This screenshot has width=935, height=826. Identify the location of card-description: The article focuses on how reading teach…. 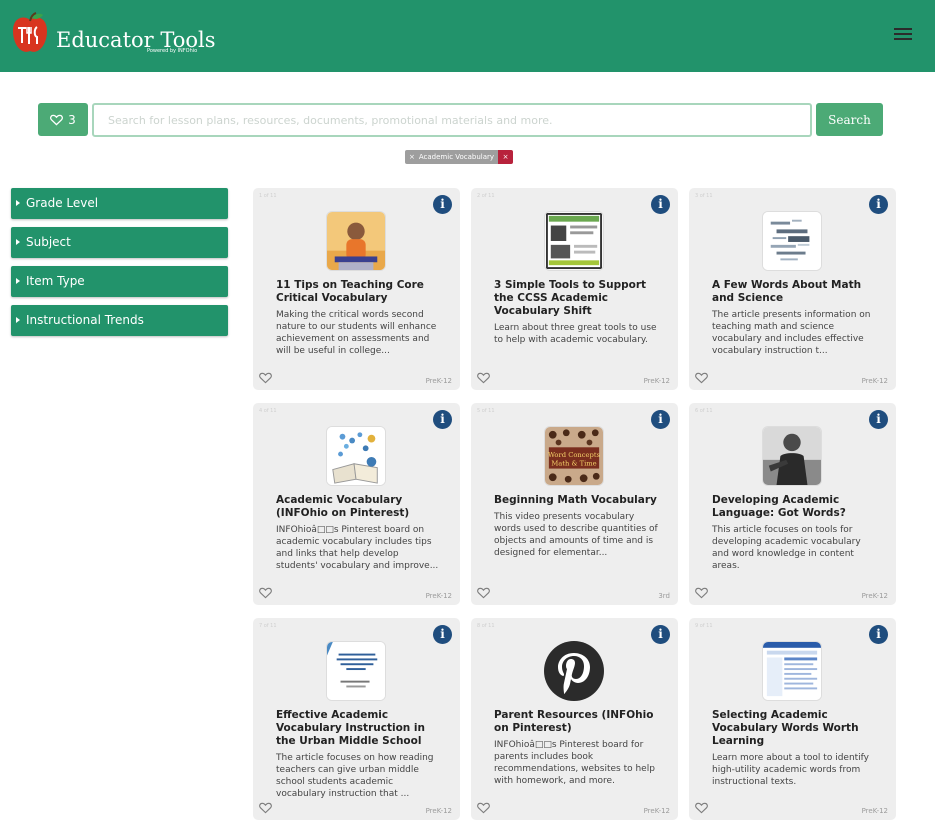
(355, 776).